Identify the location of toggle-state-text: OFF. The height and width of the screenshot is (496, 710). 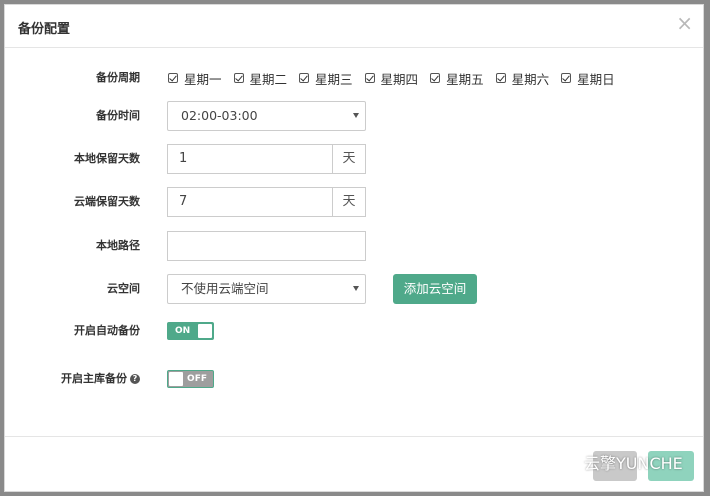
(197, 379).